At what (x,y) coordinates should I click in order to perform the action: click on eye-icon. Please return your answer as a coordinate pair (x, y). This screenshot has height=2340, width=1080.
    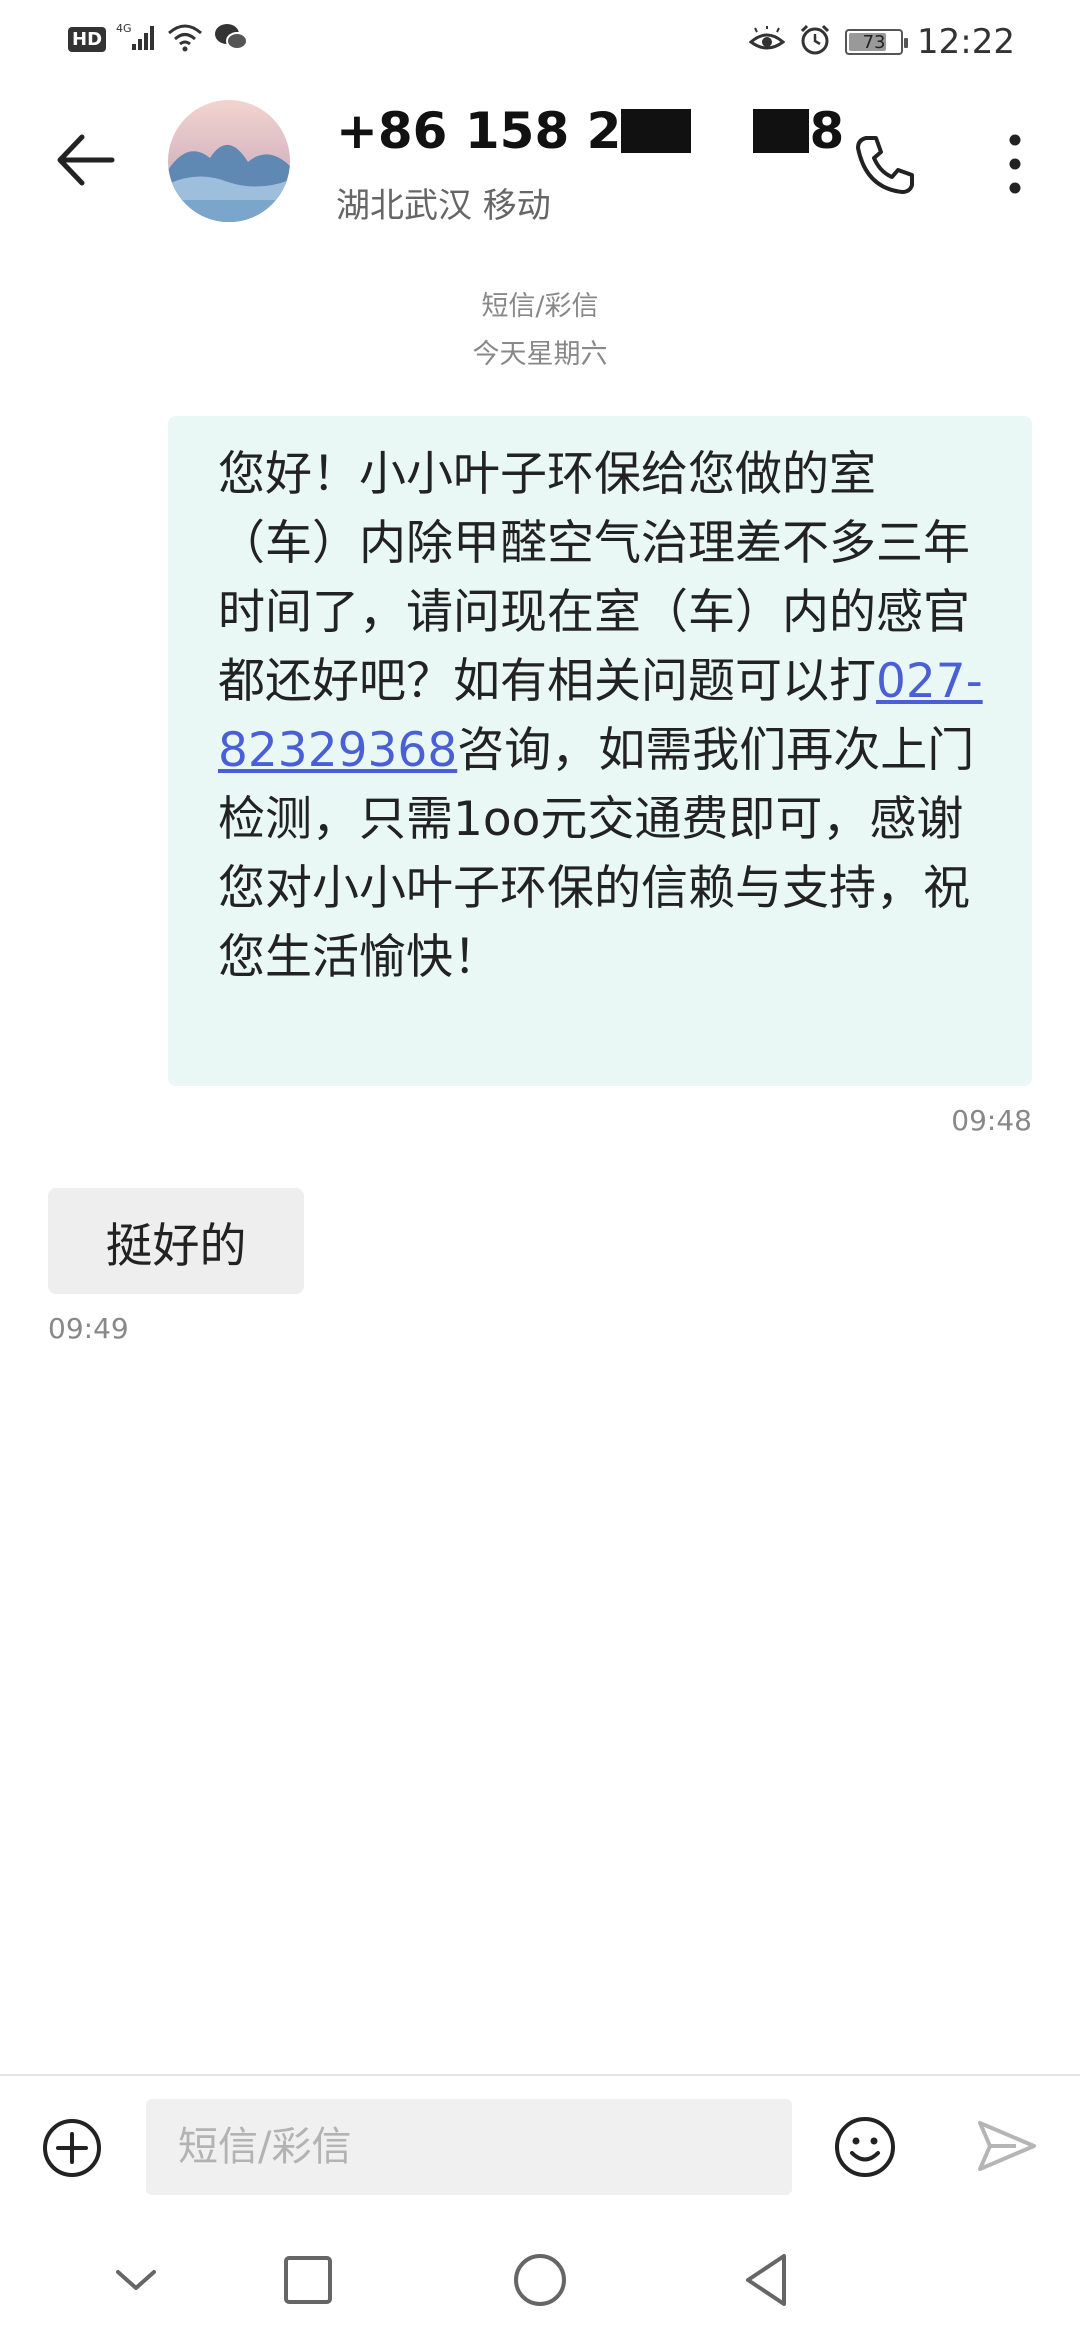
    Looking at the image, I should click on (767, 42).